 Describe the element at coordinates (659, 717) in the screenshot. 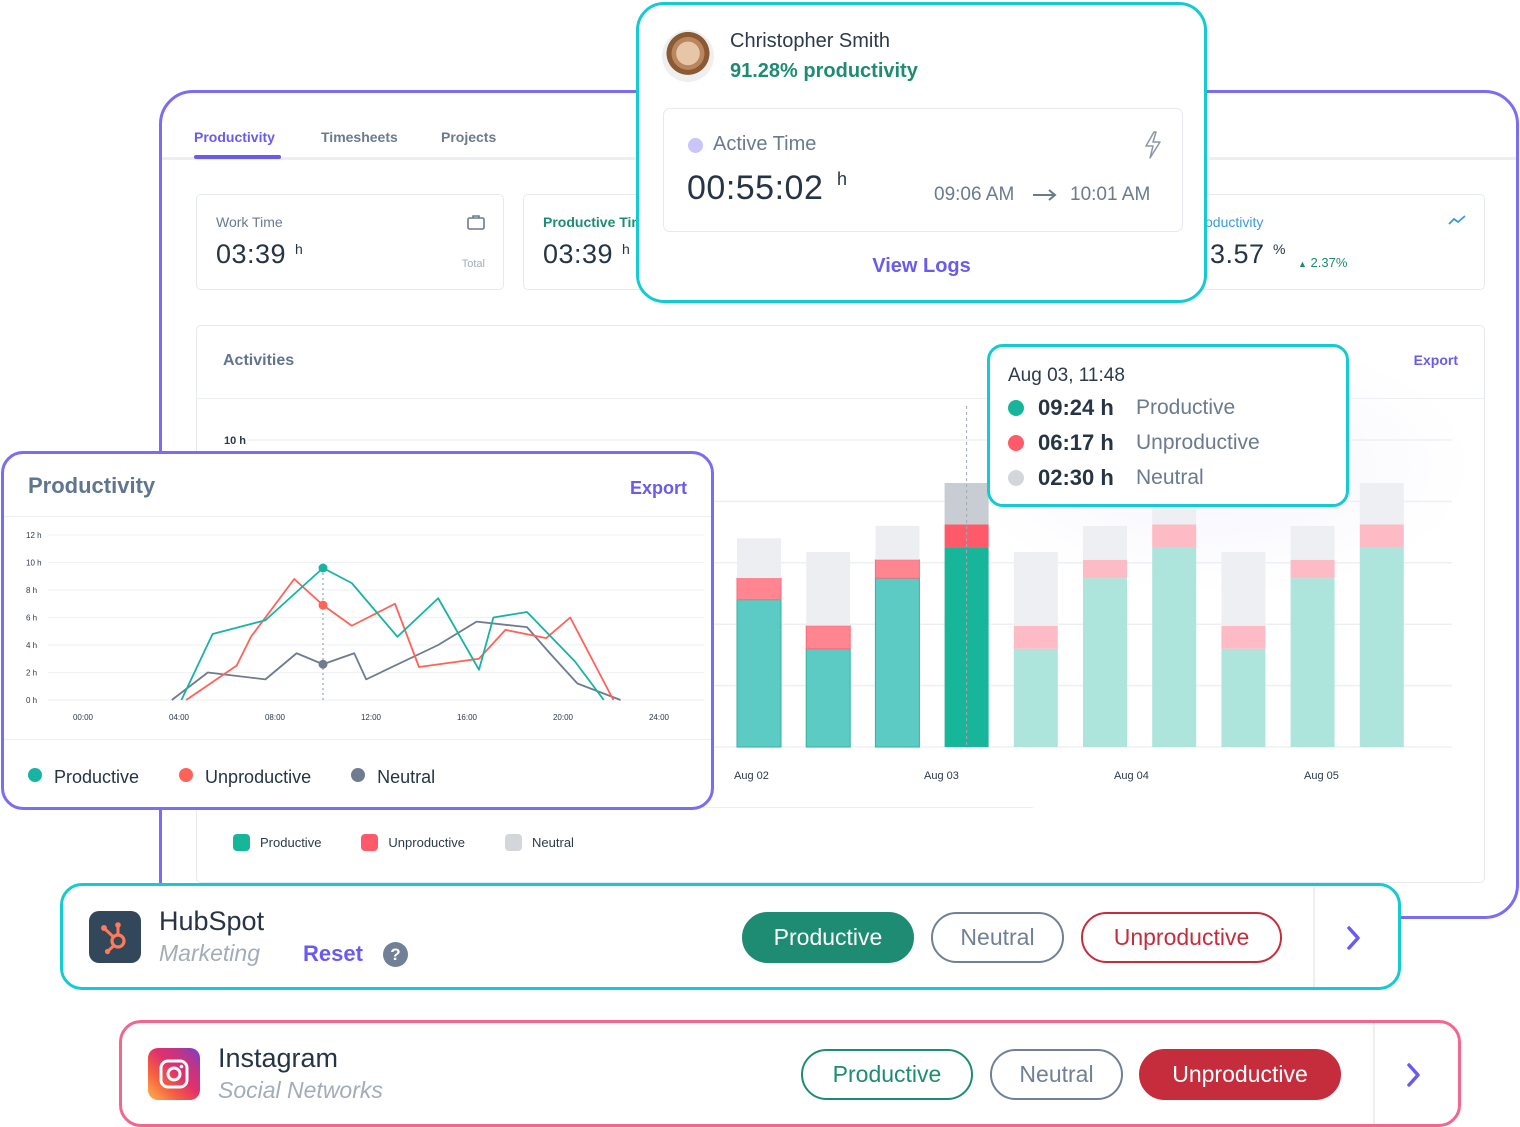

I see `x-tick-label: 24:00` at that location.